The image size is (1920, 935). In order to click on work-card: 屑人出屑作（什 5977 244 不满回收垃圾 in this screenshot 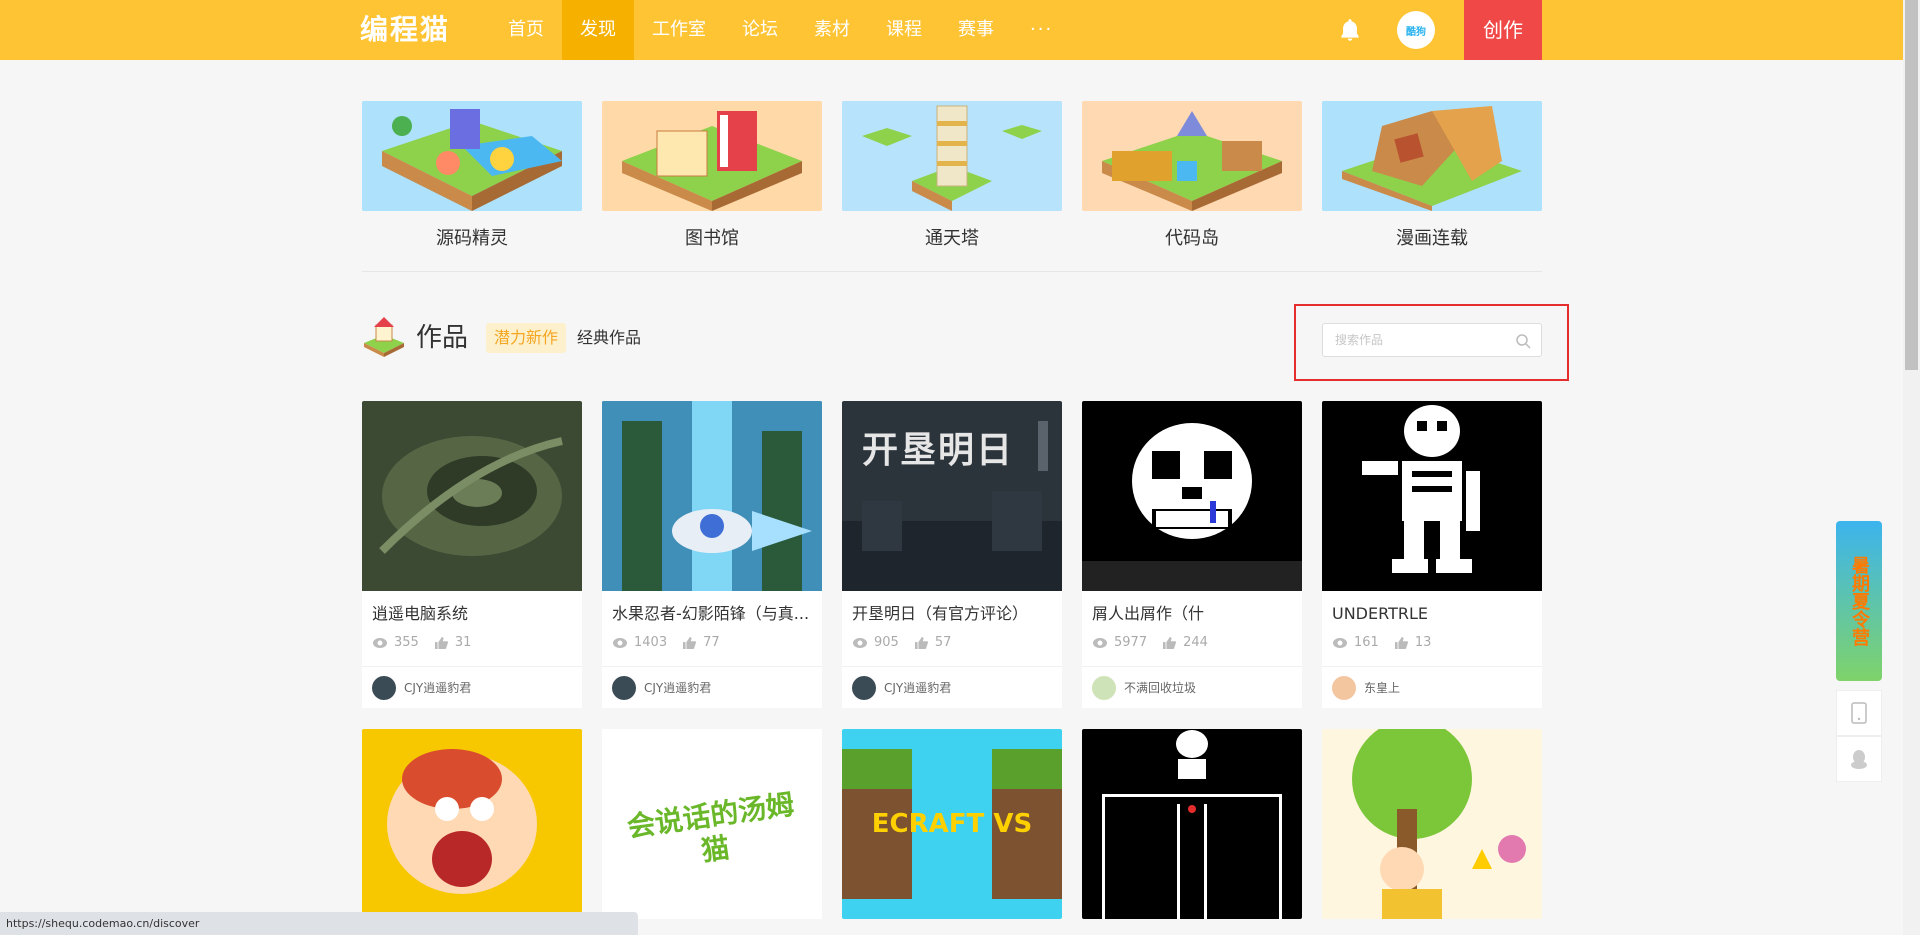, I will do `click(1192, 554)`.